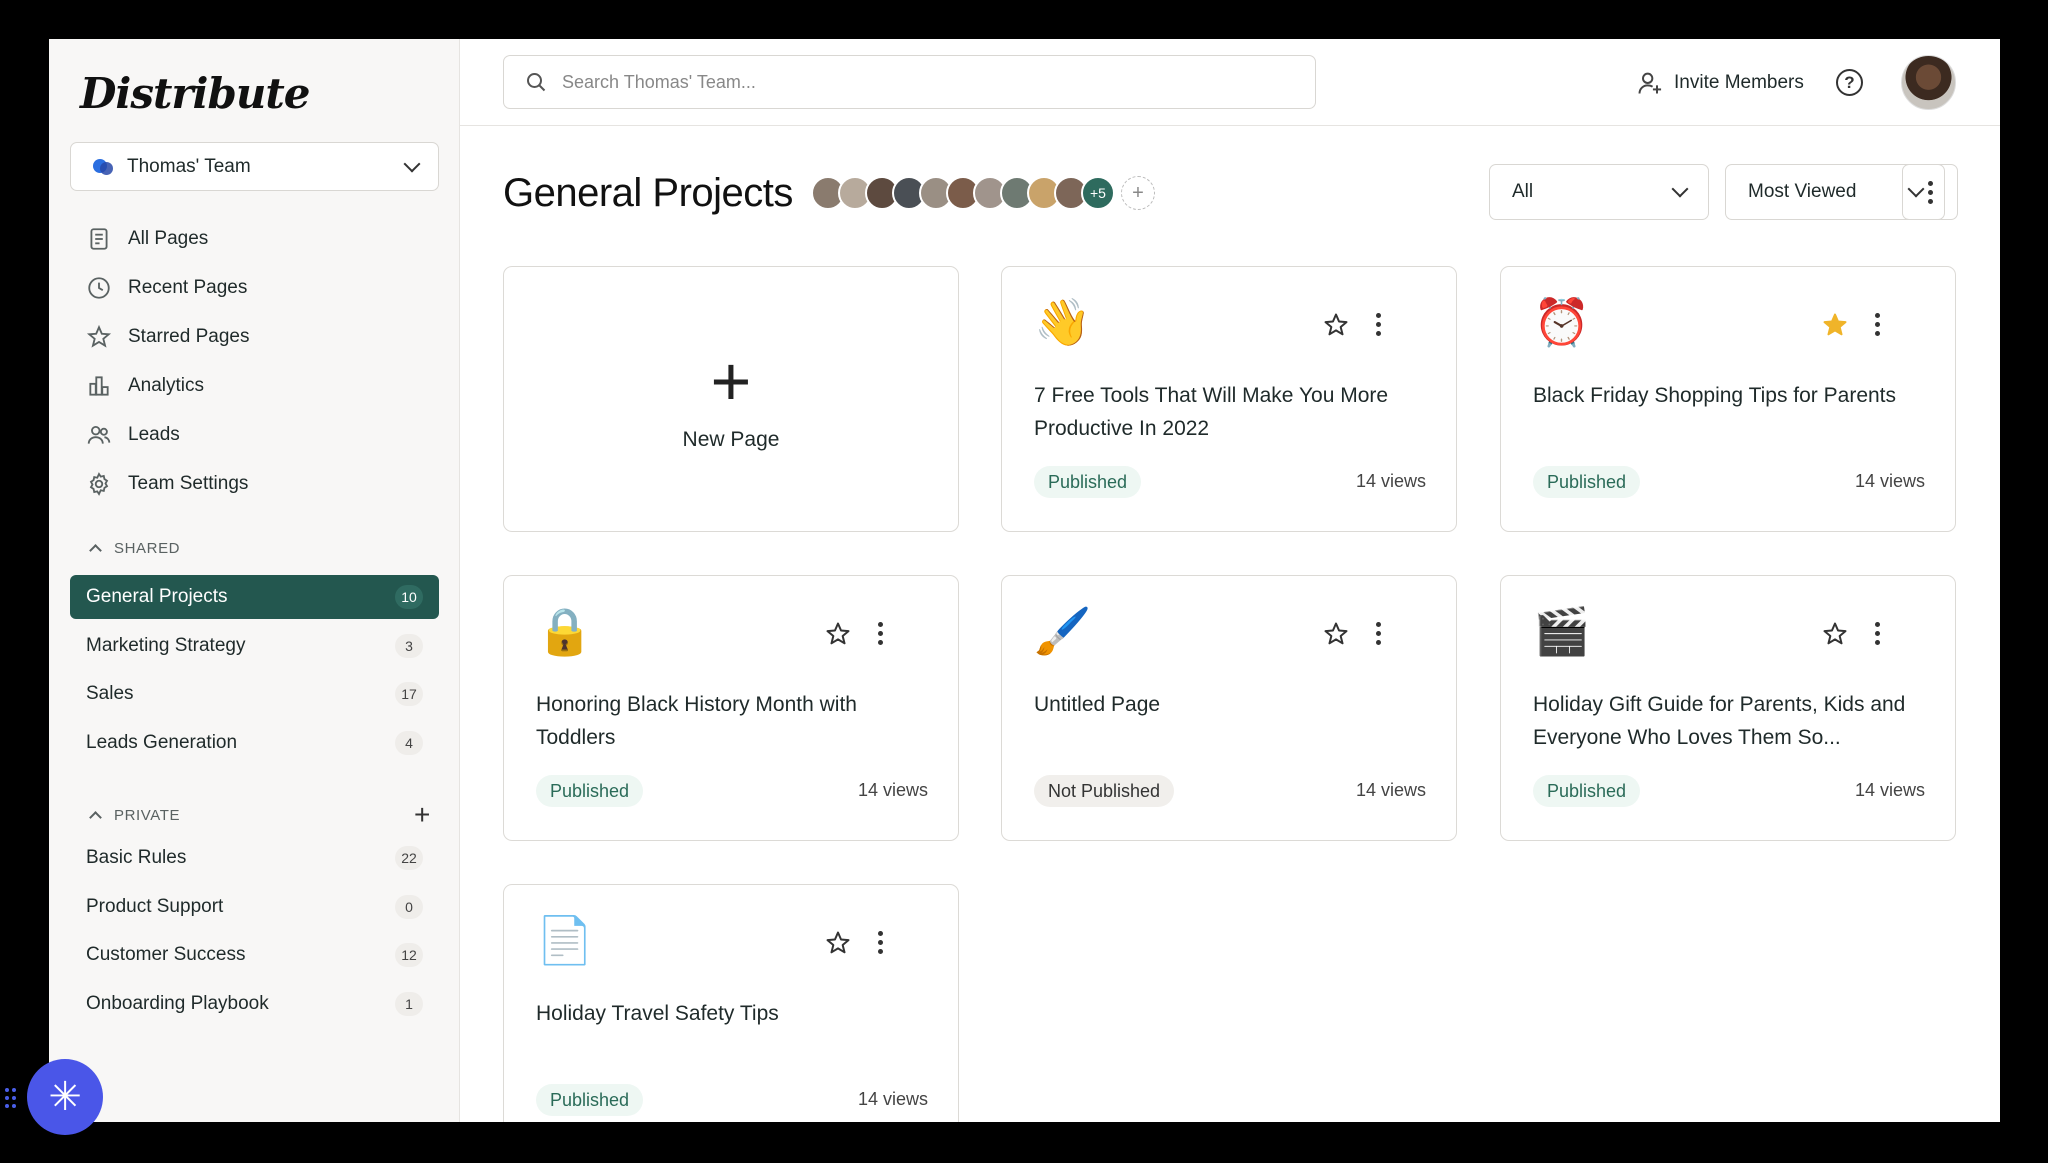 Image resolution: width=2048 pixels, height=1163 pixels. Describe the element at coordinates (254, 858) in the screenshot. I see `folder-basic-rules: Basic Rules 22` at that location.